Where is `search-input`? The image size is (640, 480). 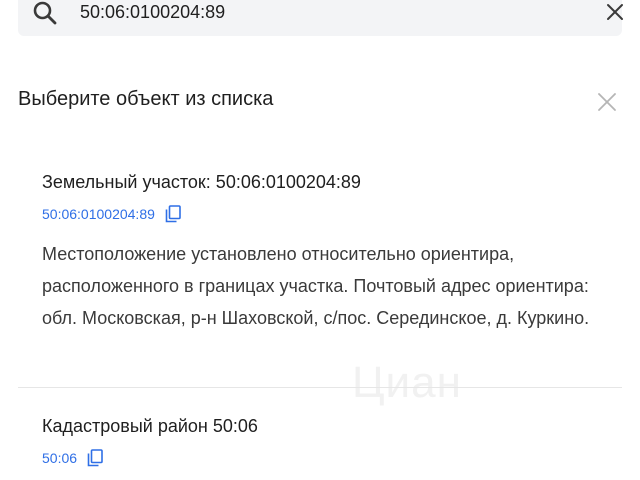 search-input is located at coordinates (320, 13).